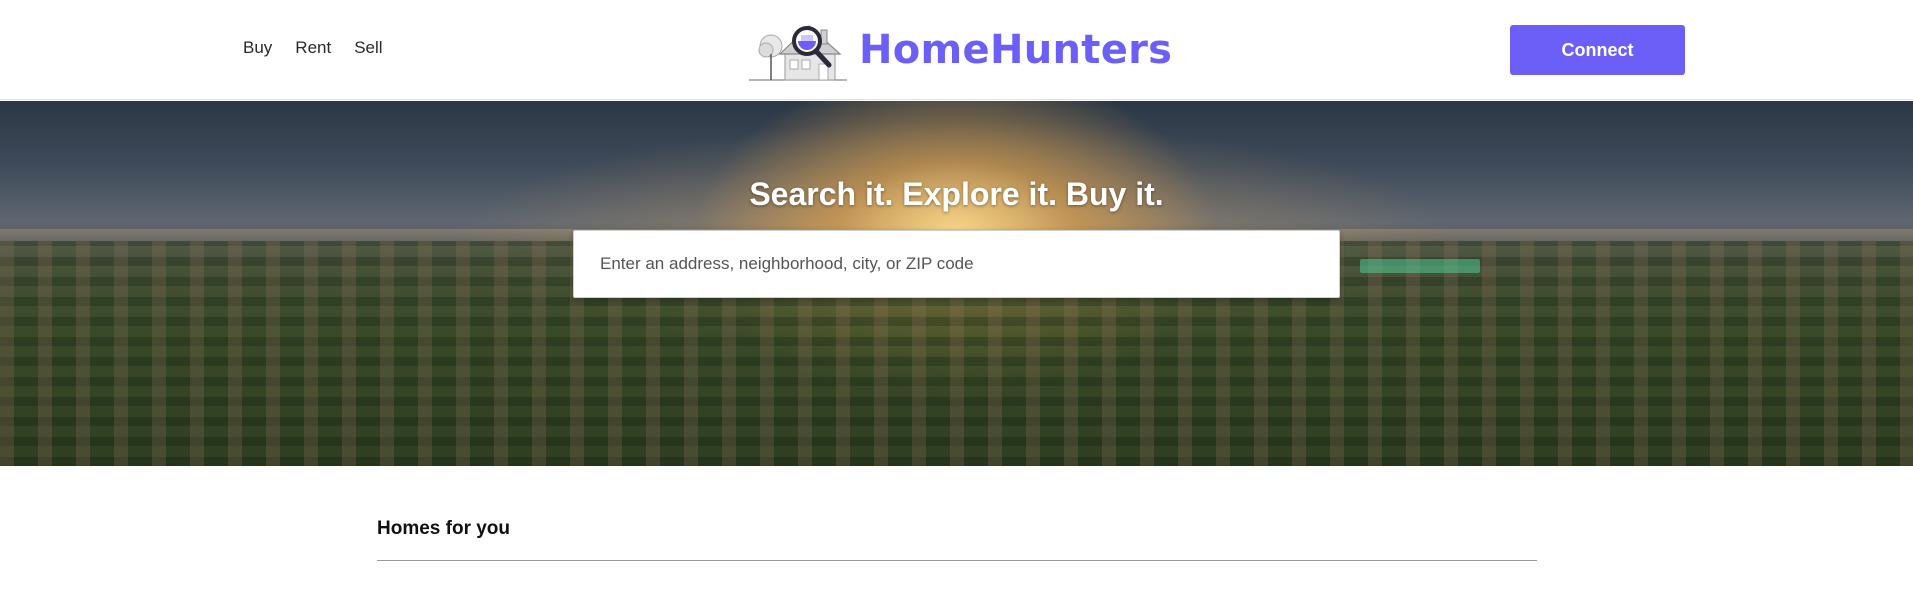 The height and width of the screenshot is (591, 1913). Describe the element at coordinates (1420, 266) in the screenshot. I see `hero-sports-field` at that location.